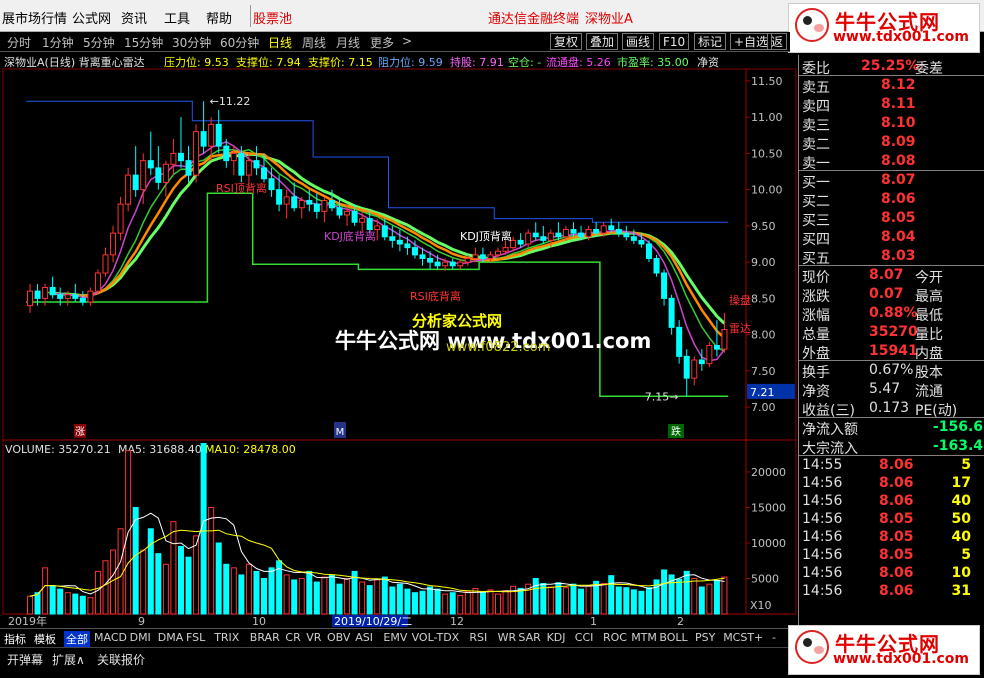  I want to click on indicator-tab-19: CCI, so click(584, 637).